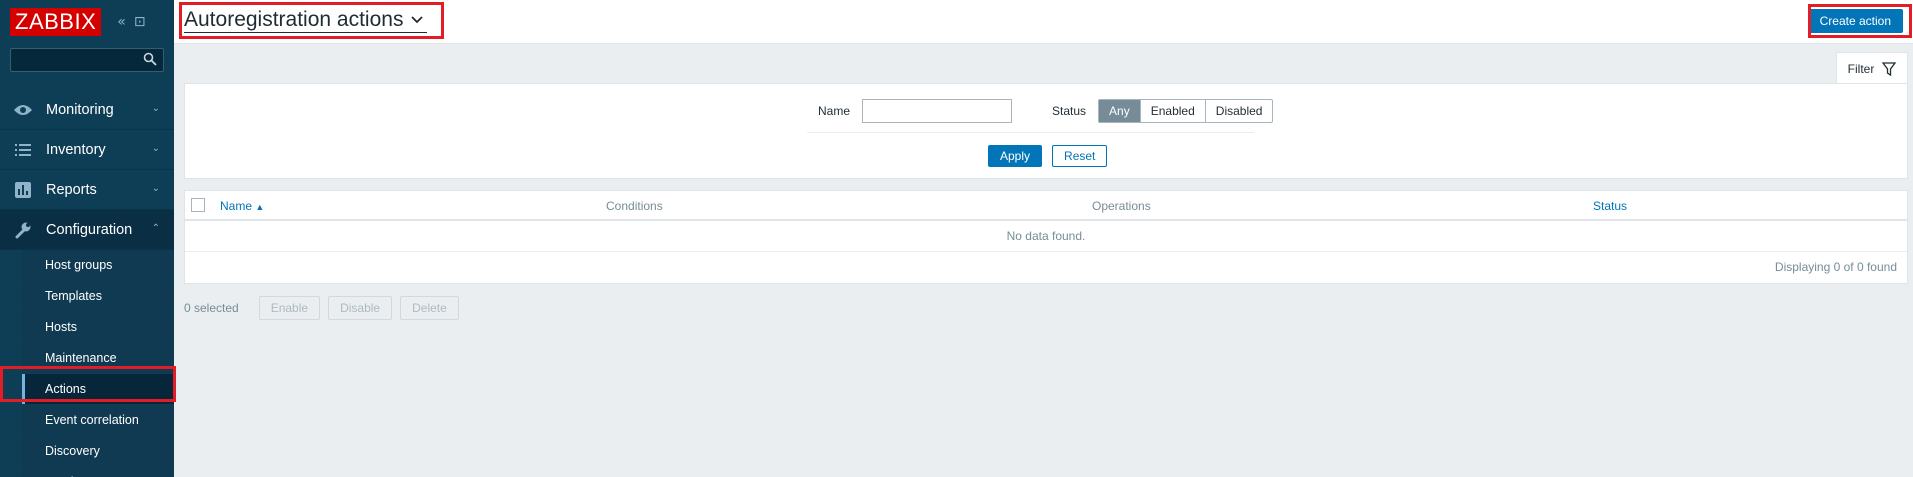 The width and height of the screenshot is (1913, 477). Describe the element at coordinates (89, 229) in the screenshot. I see `menu-label: Configuration` at that location.